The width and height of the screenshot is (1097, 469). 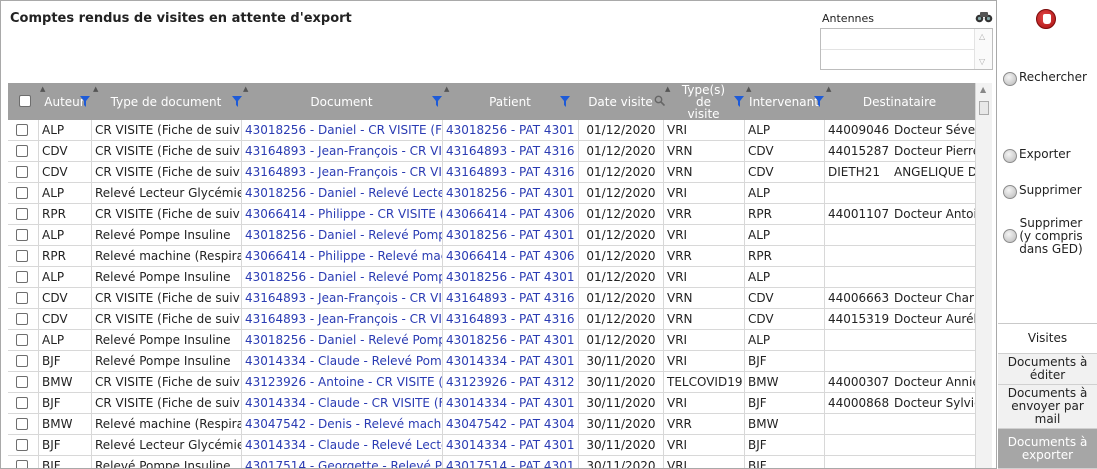 What do you see at coordinates (784, 101) in the screenshot?
I see `col-intervenant-header: ▲ Intervenant` at bounding box center [784, 101].